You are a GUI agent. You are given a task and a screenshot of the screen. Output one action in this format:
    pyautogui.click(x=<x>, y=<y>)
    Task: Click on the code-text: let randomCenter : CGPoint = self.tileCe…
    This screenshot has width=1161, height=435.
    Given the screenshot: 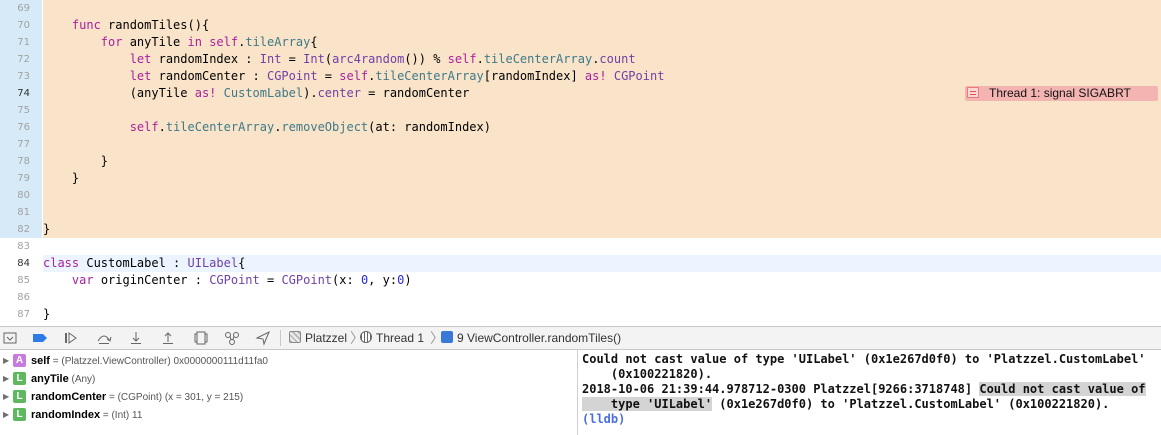 What is the action you would take?
    pyautogui.click(x=602, y=76)
    